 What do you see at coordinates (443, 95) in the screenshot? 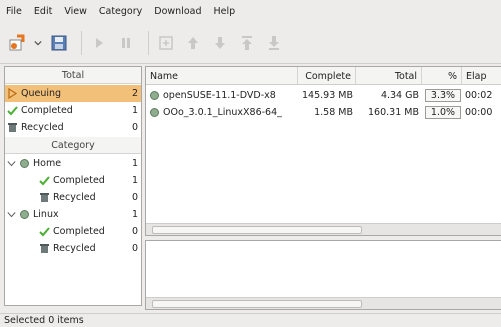
I see `progress-cell: 3.3%` at bounding box center [443, 95].